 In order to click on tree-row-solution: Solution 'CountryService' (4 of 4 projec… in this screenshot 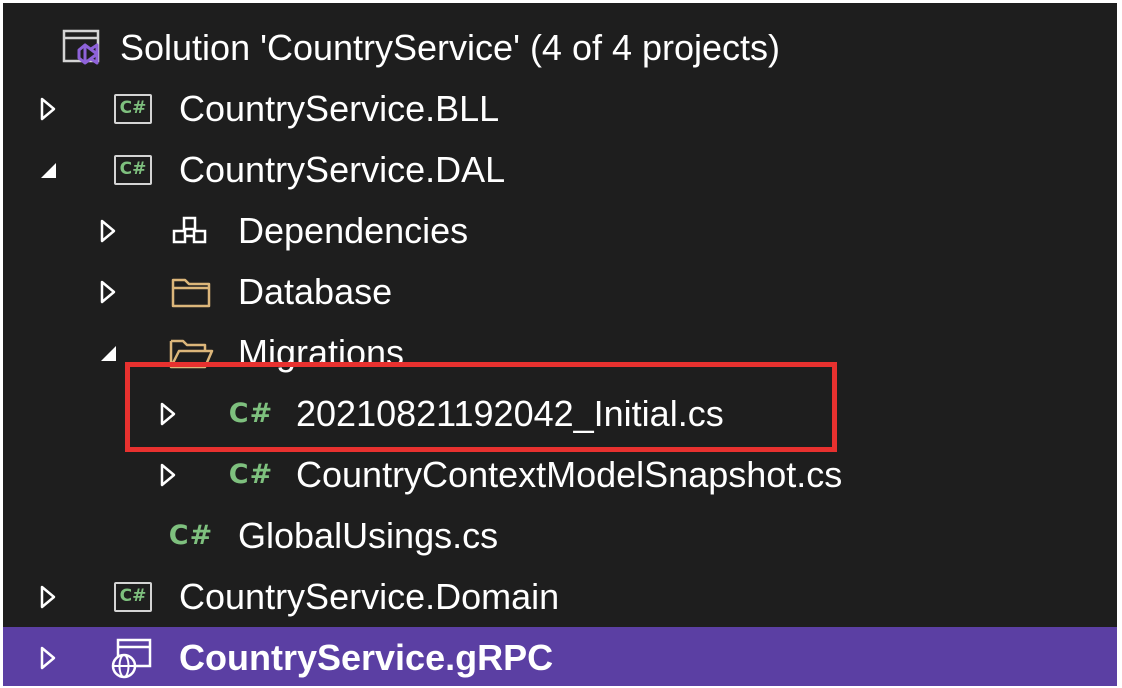, I will do `click(560, 47)`.